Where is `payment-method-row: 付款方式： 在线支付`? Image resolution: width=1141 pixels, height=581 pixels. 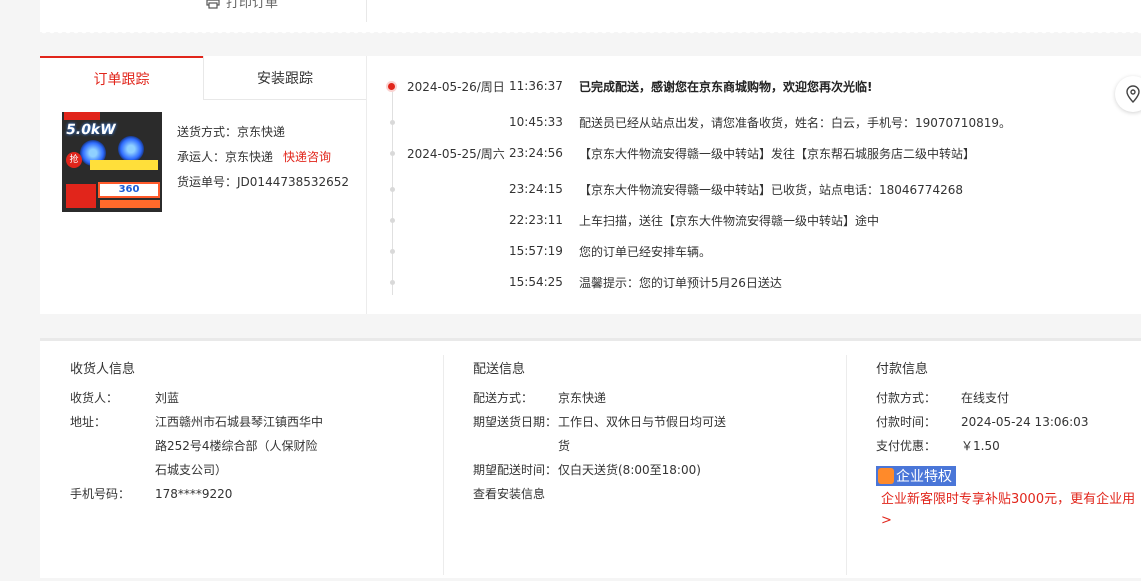 payment-method-row: 付款方式： 在线支付 is located at coordinates (942, 398).